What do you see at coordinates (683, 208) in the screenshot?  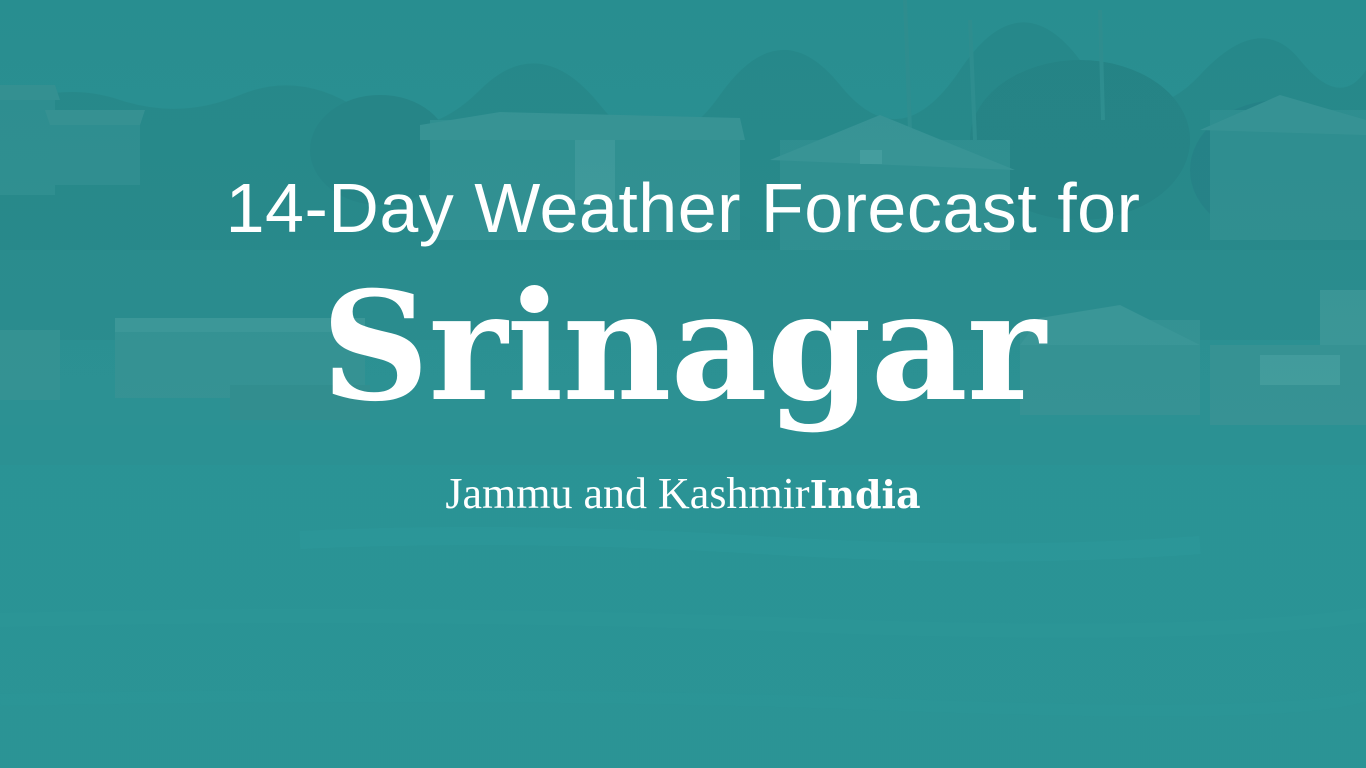 I see `page-headline: 14-Day Weather Forecast for` at bounding box center [683, 208].